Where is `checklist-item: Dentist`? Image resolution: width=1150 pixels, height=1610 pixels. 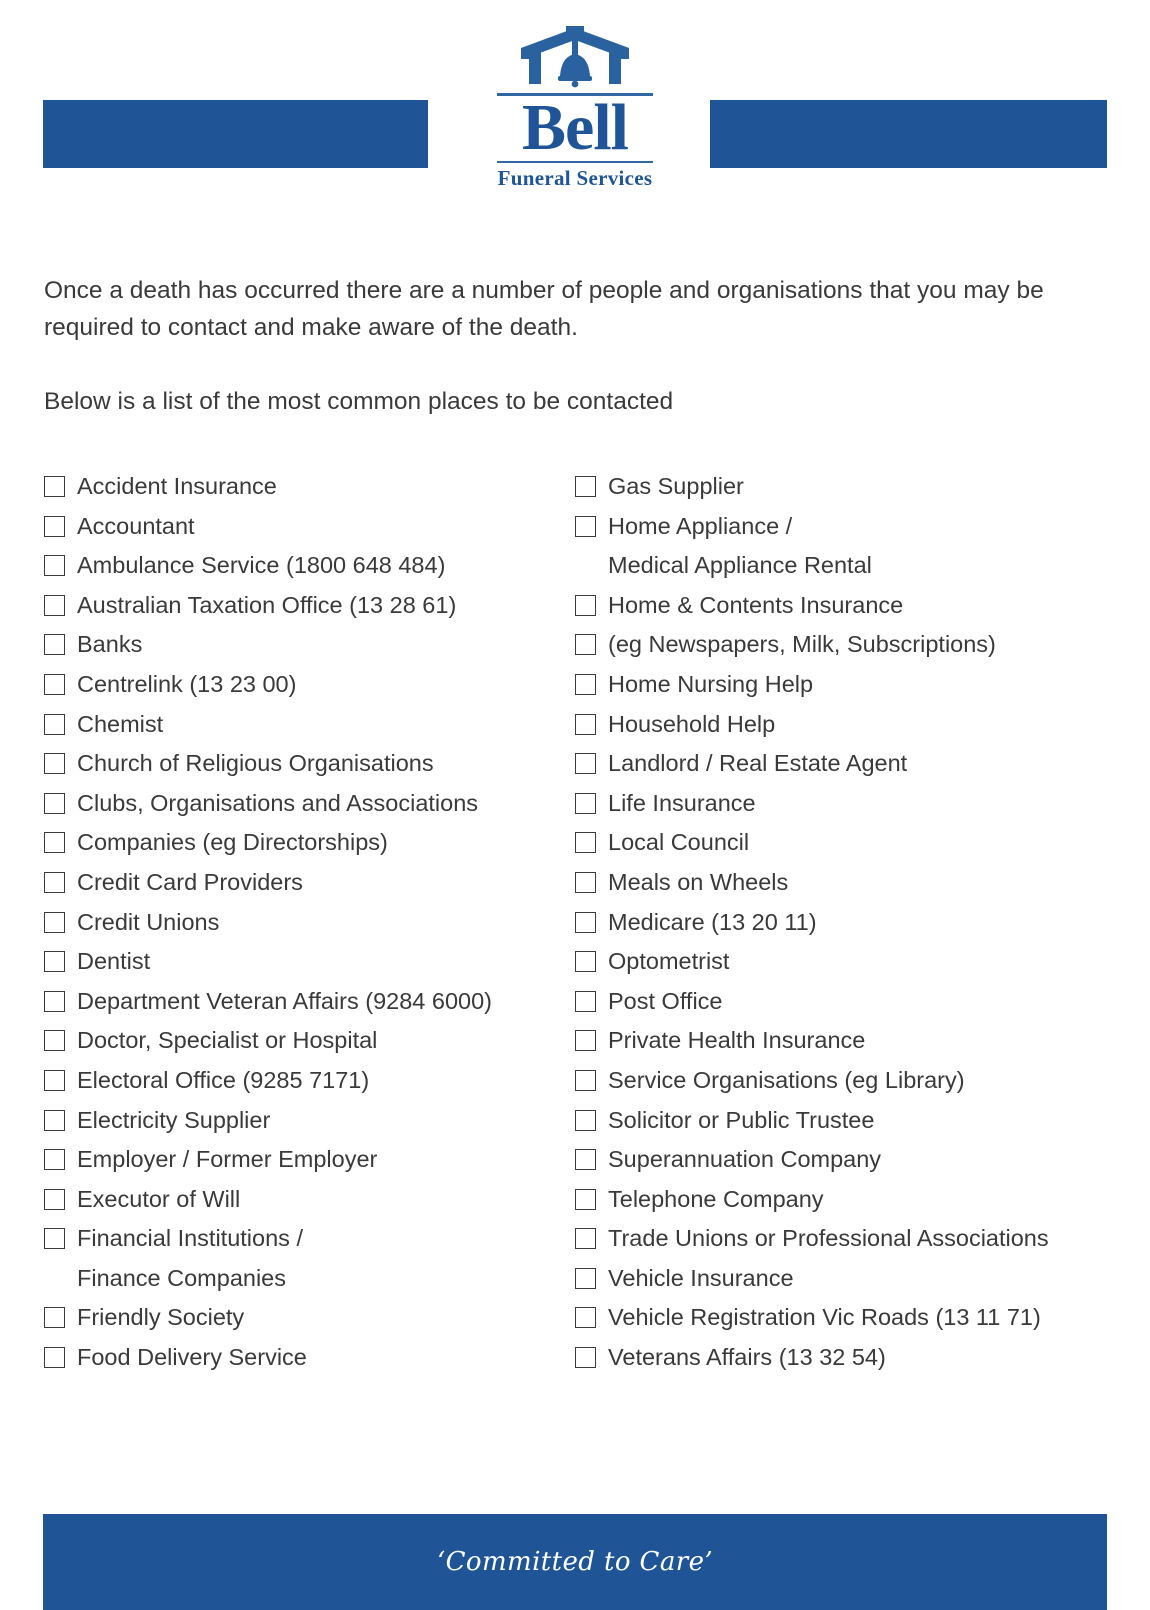 checklist-item: Dentist is located at coordinates (309, 965).